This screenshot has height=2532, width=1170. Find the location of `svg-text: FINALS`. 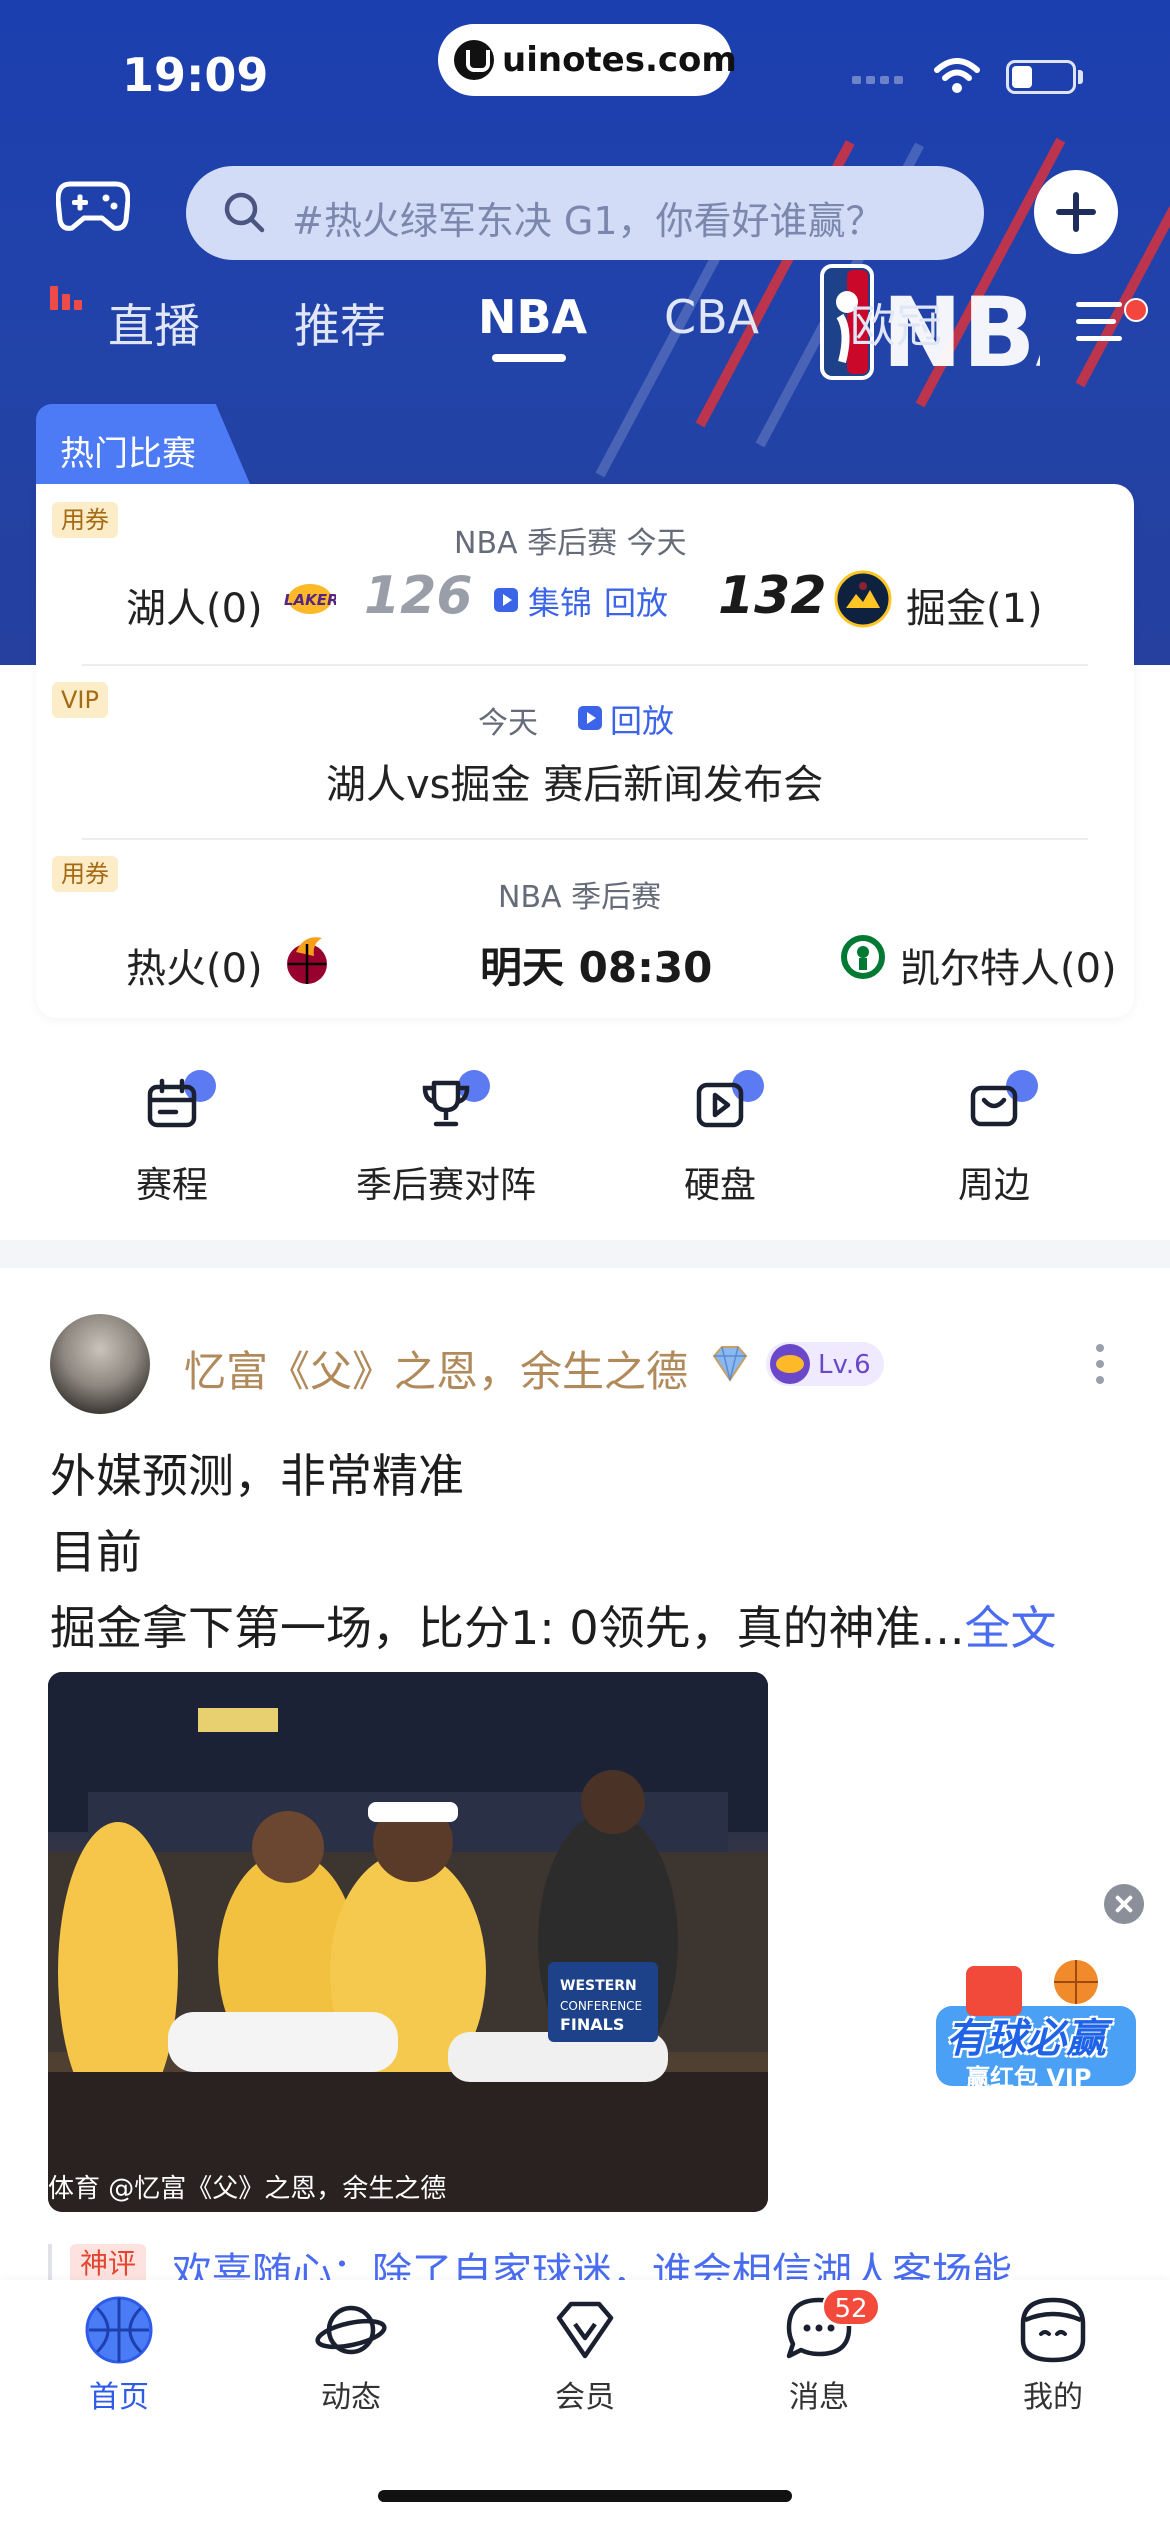

svg-text: FINALS is located at coordinates (592, 2024).